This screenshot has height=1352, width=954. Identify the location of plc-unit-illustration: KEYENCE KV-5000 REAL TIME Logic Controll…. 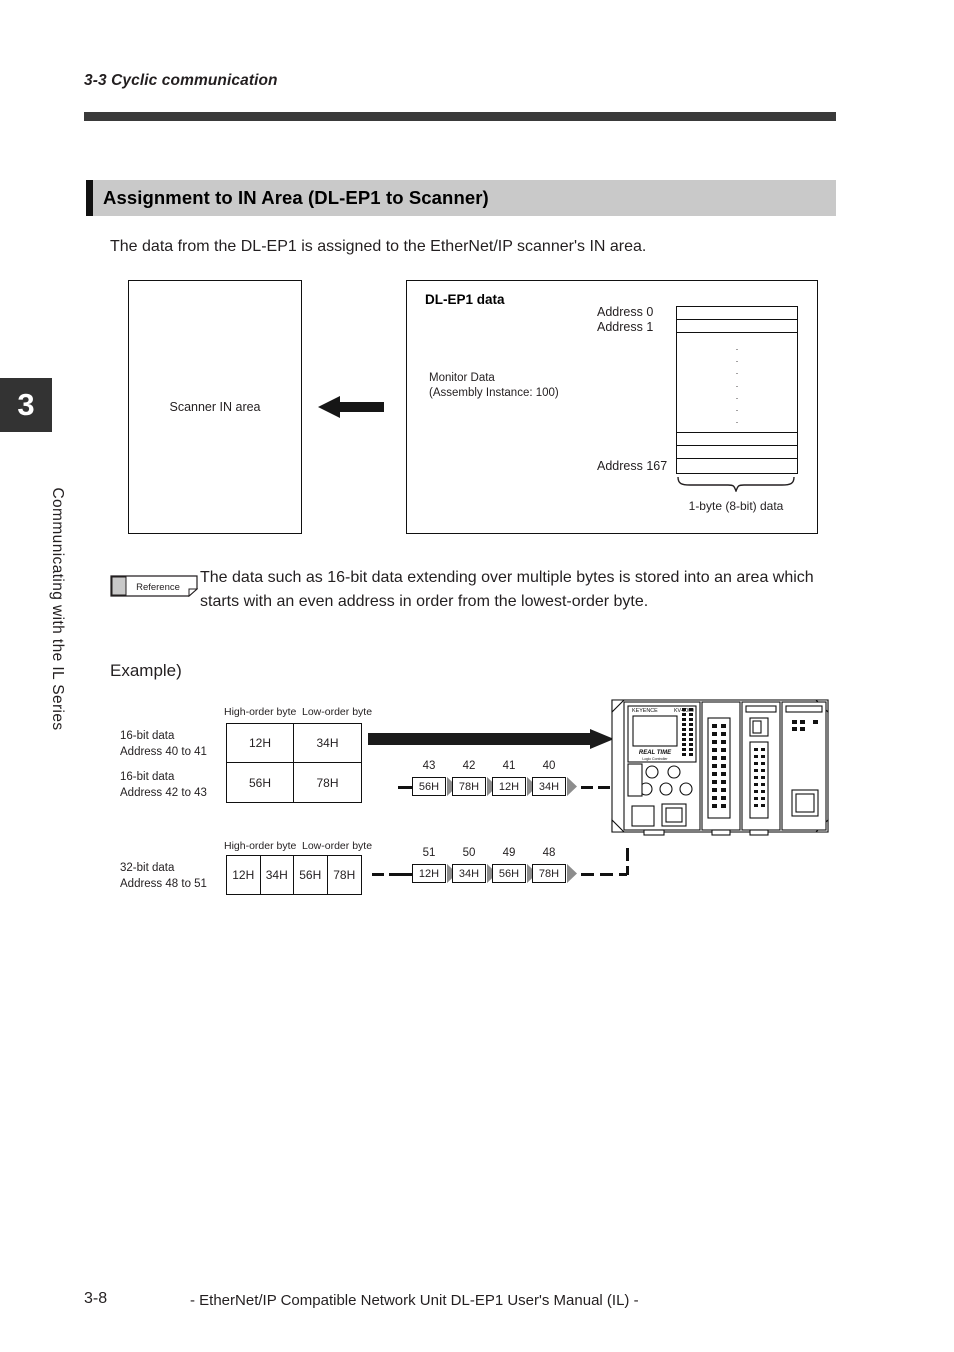
(720, 767).